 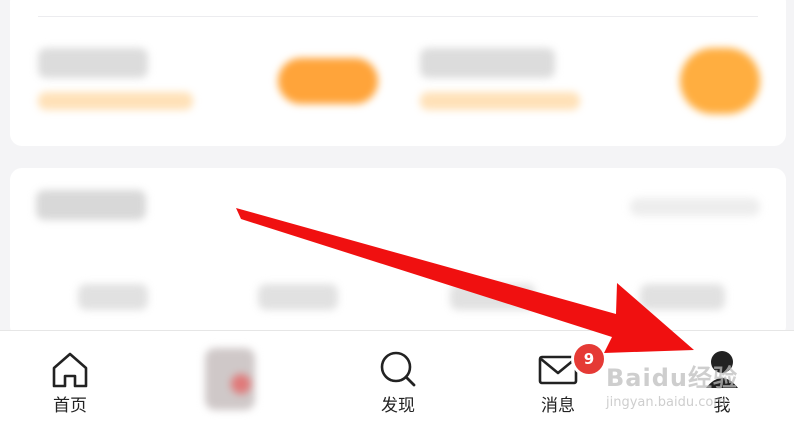 I want to click on tab-discover-label: 发现, so click(x=398, y=406).